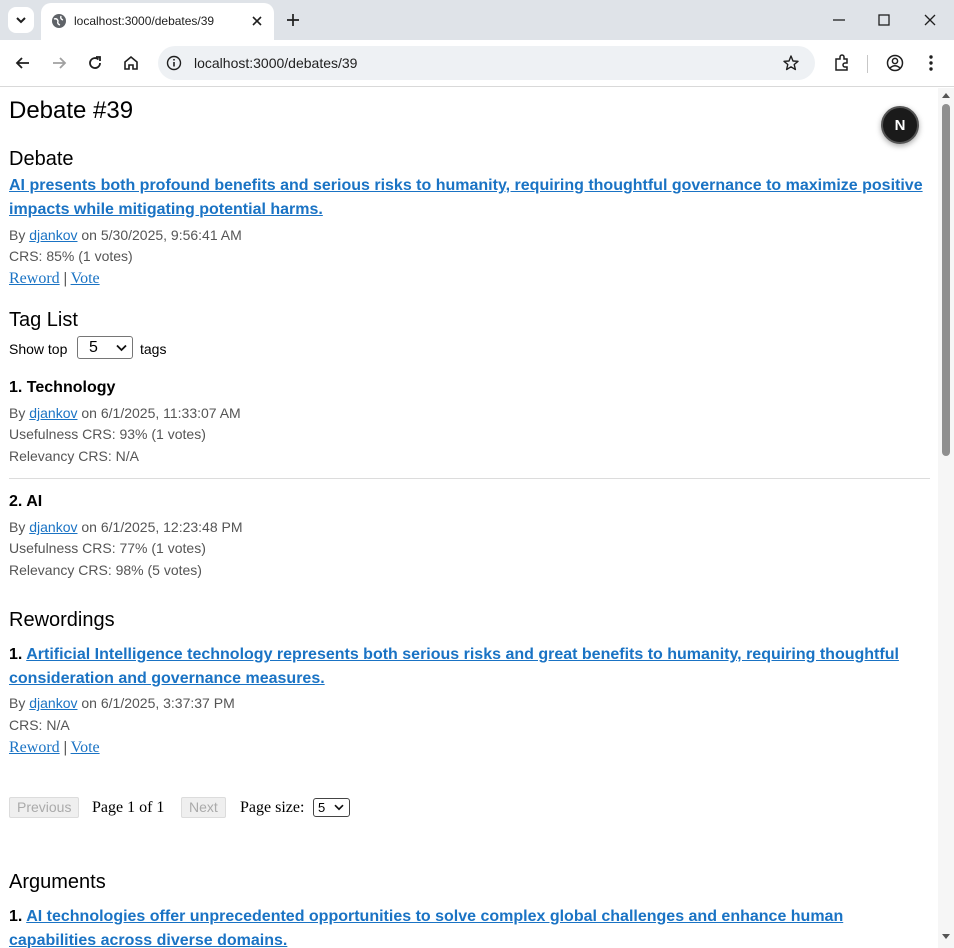  What do you see at coordinates (107, 548) in the screenshot?
I see `tag-usefulness-crs: Usefulness CRS: 77% (1 votes)` at bounding box center [107, 548].